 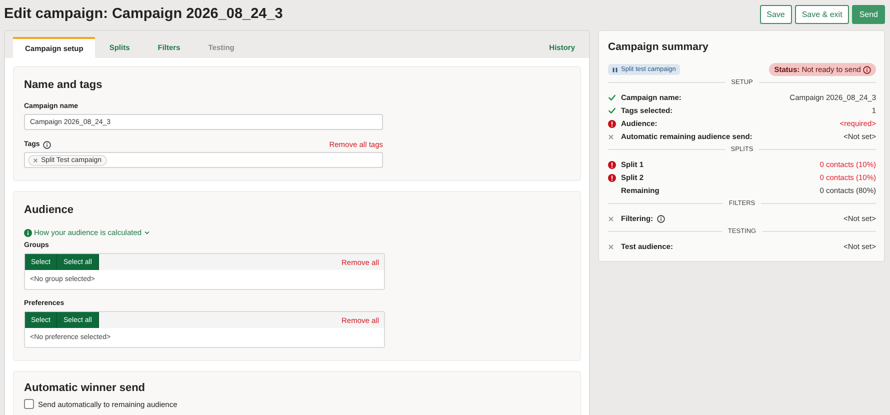 I want to click on section-heading: Audience, so click(x=49, y=210).